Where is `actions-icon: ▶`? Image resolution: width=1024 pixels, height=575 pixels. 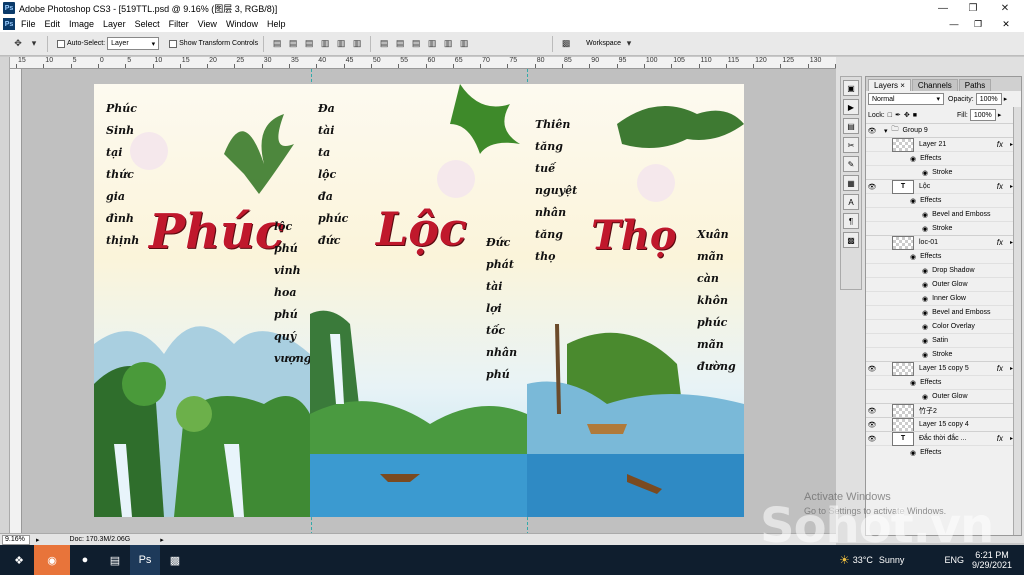 actions-icon: ▶ is located at coordinates (851, 107).